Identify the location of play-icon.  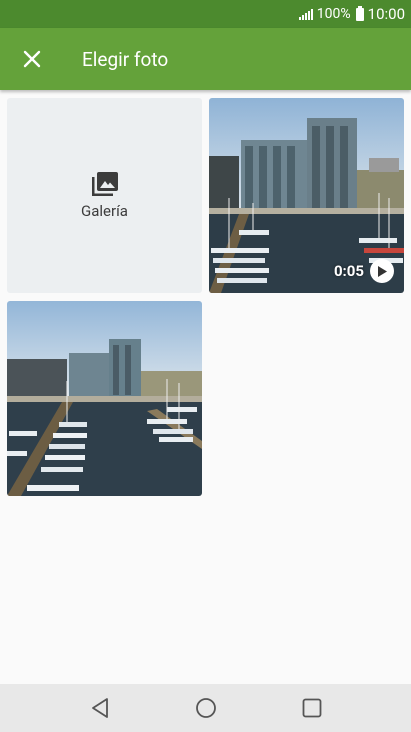
(382, 271).